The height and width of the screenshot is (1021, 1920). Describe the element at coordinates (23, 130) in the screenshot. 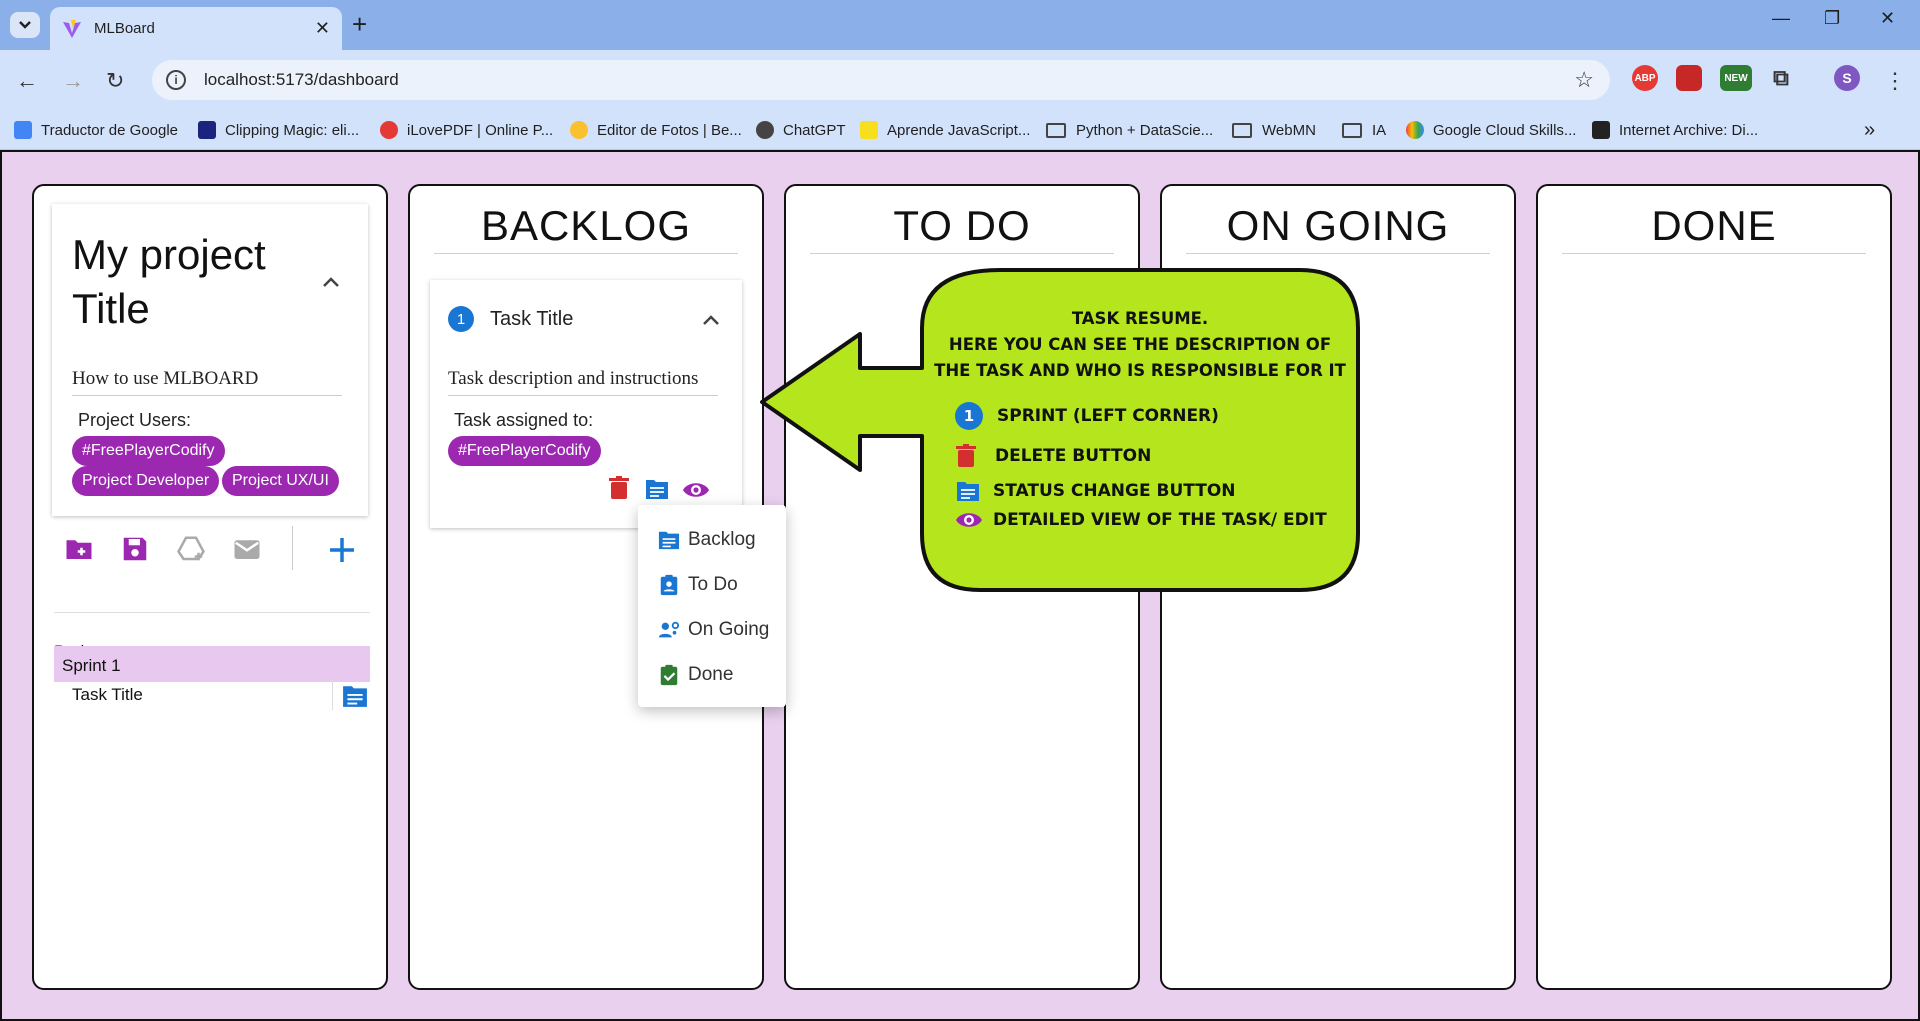

I see `google-translate-icon` at that location.